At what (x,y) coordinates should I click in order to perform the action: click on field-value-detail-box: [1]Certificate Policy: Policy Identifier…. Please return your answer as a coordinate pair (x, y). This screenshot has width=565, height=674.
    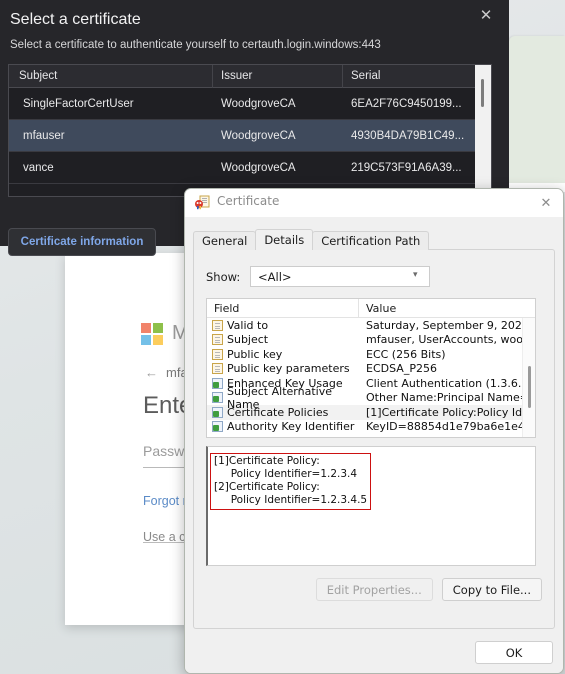
    Looking at the image, I should click on (371, 506).